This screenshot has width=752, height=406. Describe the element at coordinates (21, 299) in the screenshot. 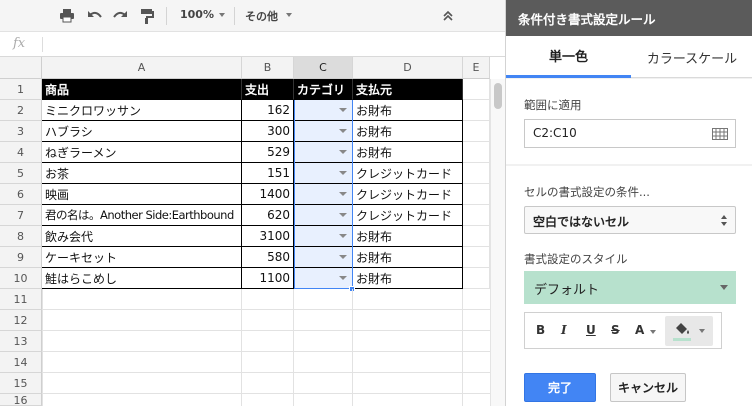

I see `row-header-11: 11` at that location.